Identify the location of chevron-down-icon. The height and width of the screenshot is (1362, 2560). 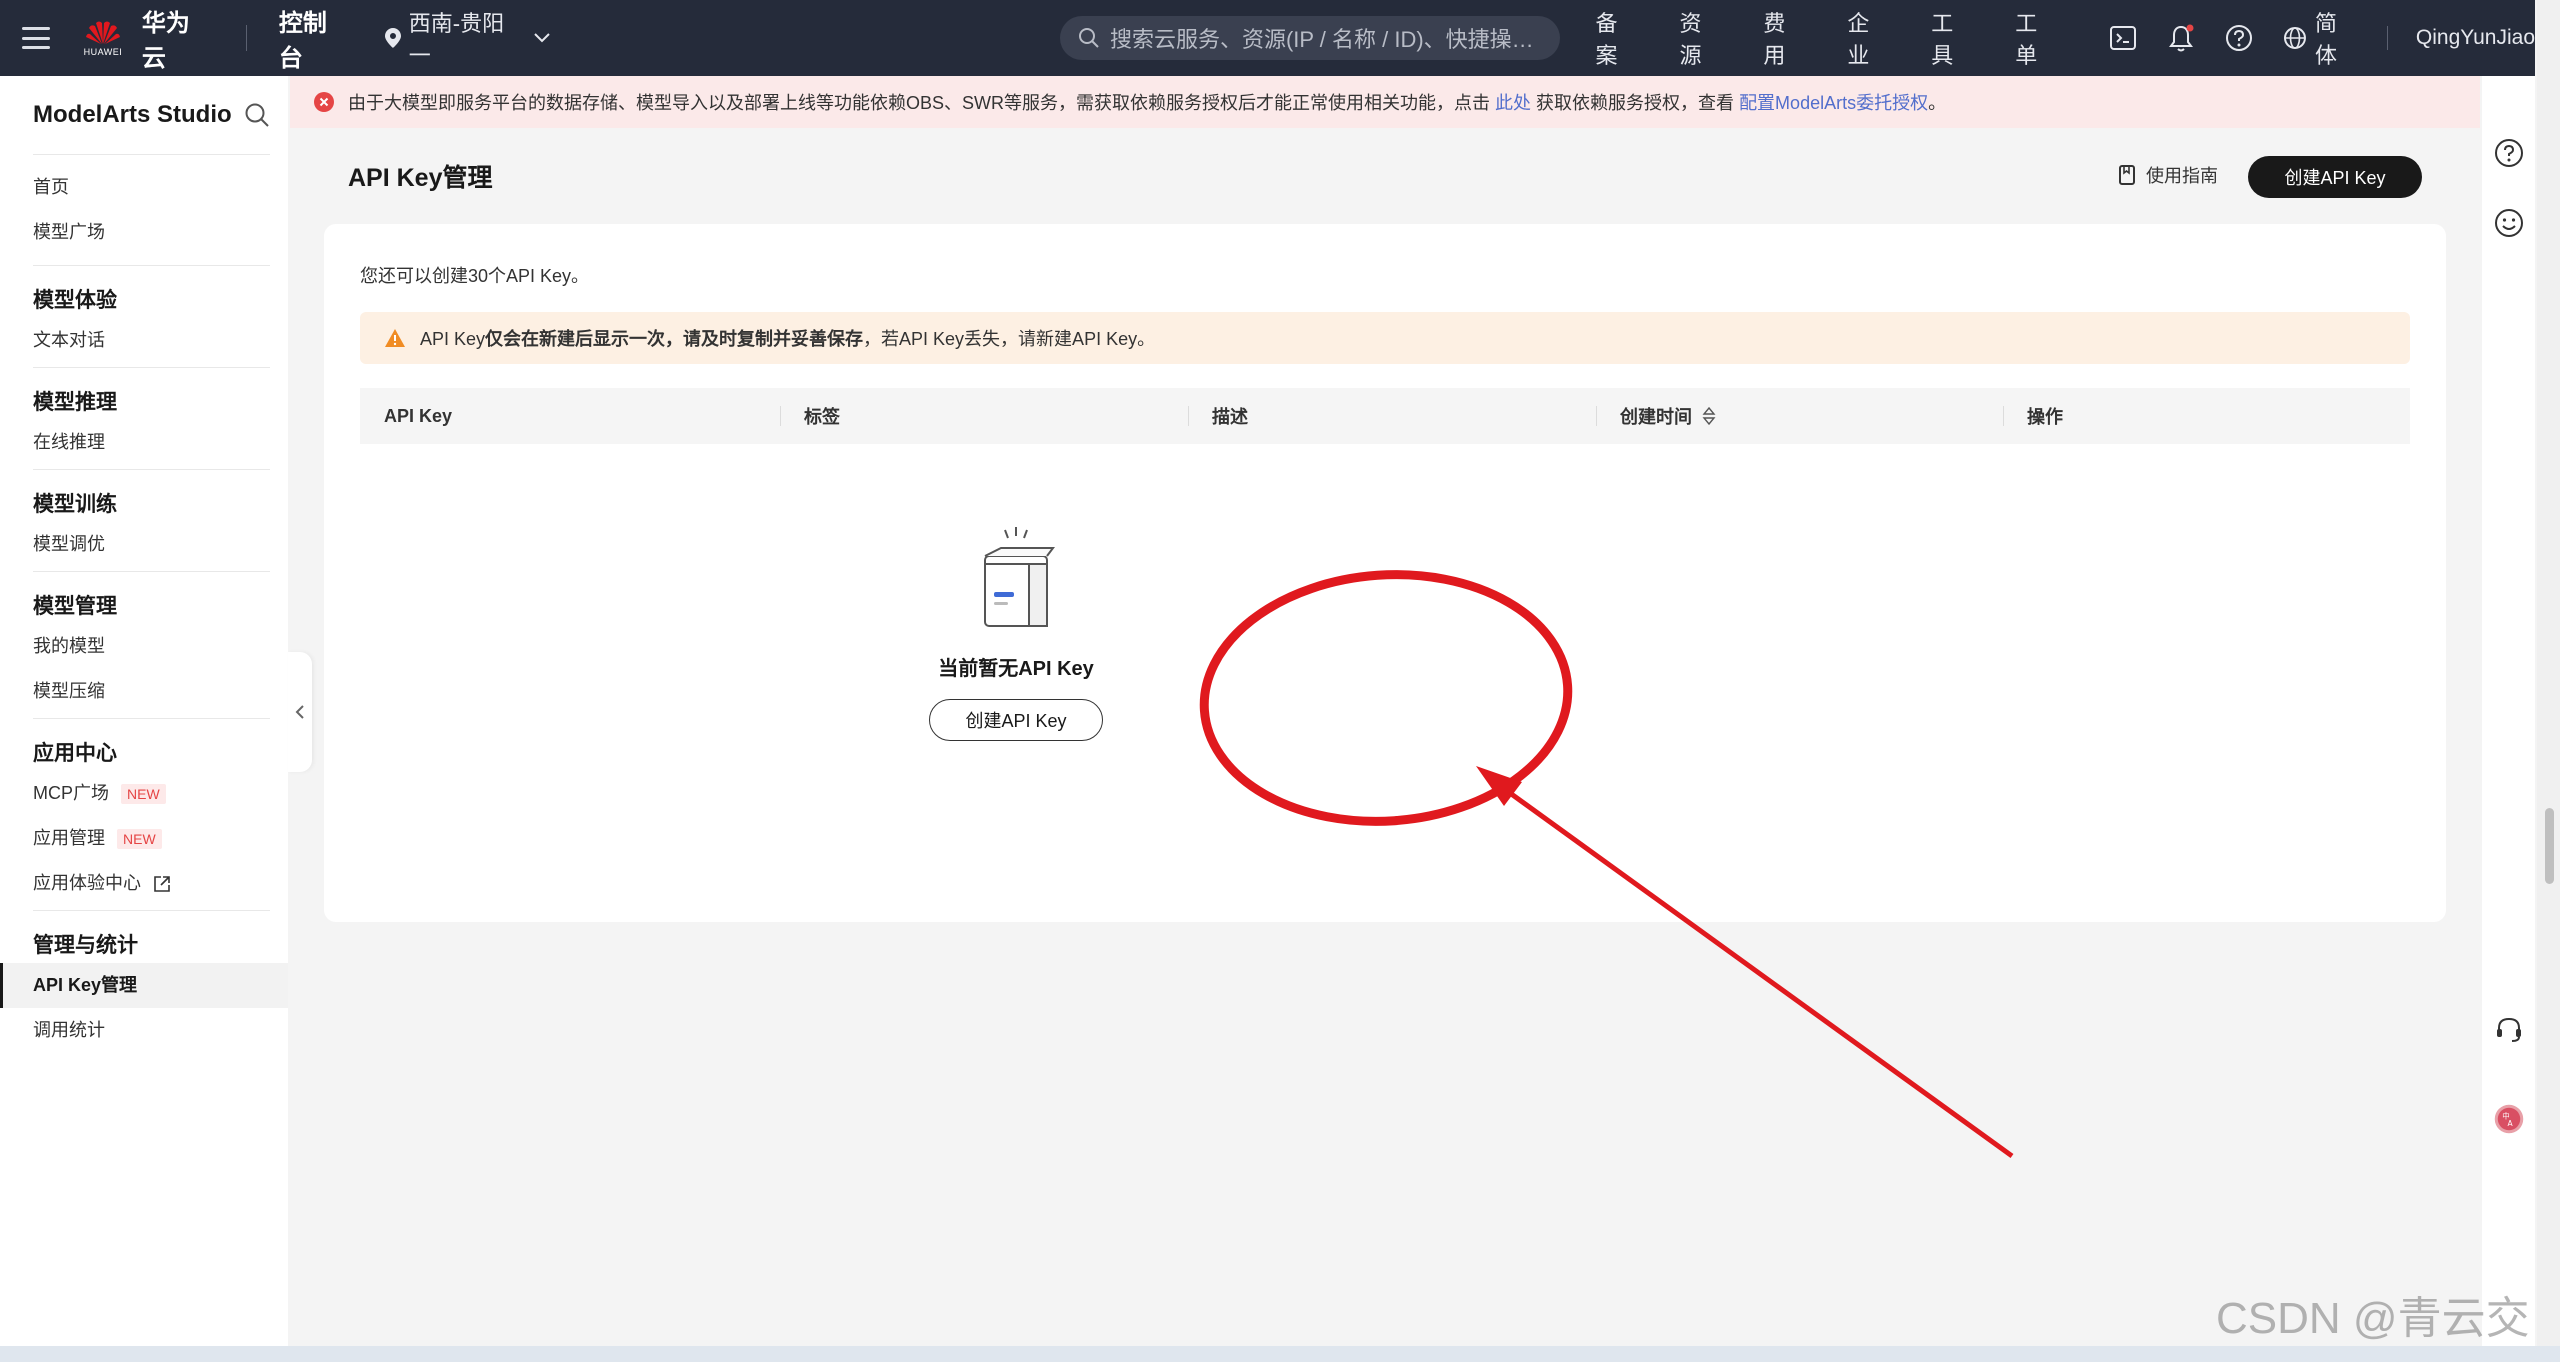
(542, 38).